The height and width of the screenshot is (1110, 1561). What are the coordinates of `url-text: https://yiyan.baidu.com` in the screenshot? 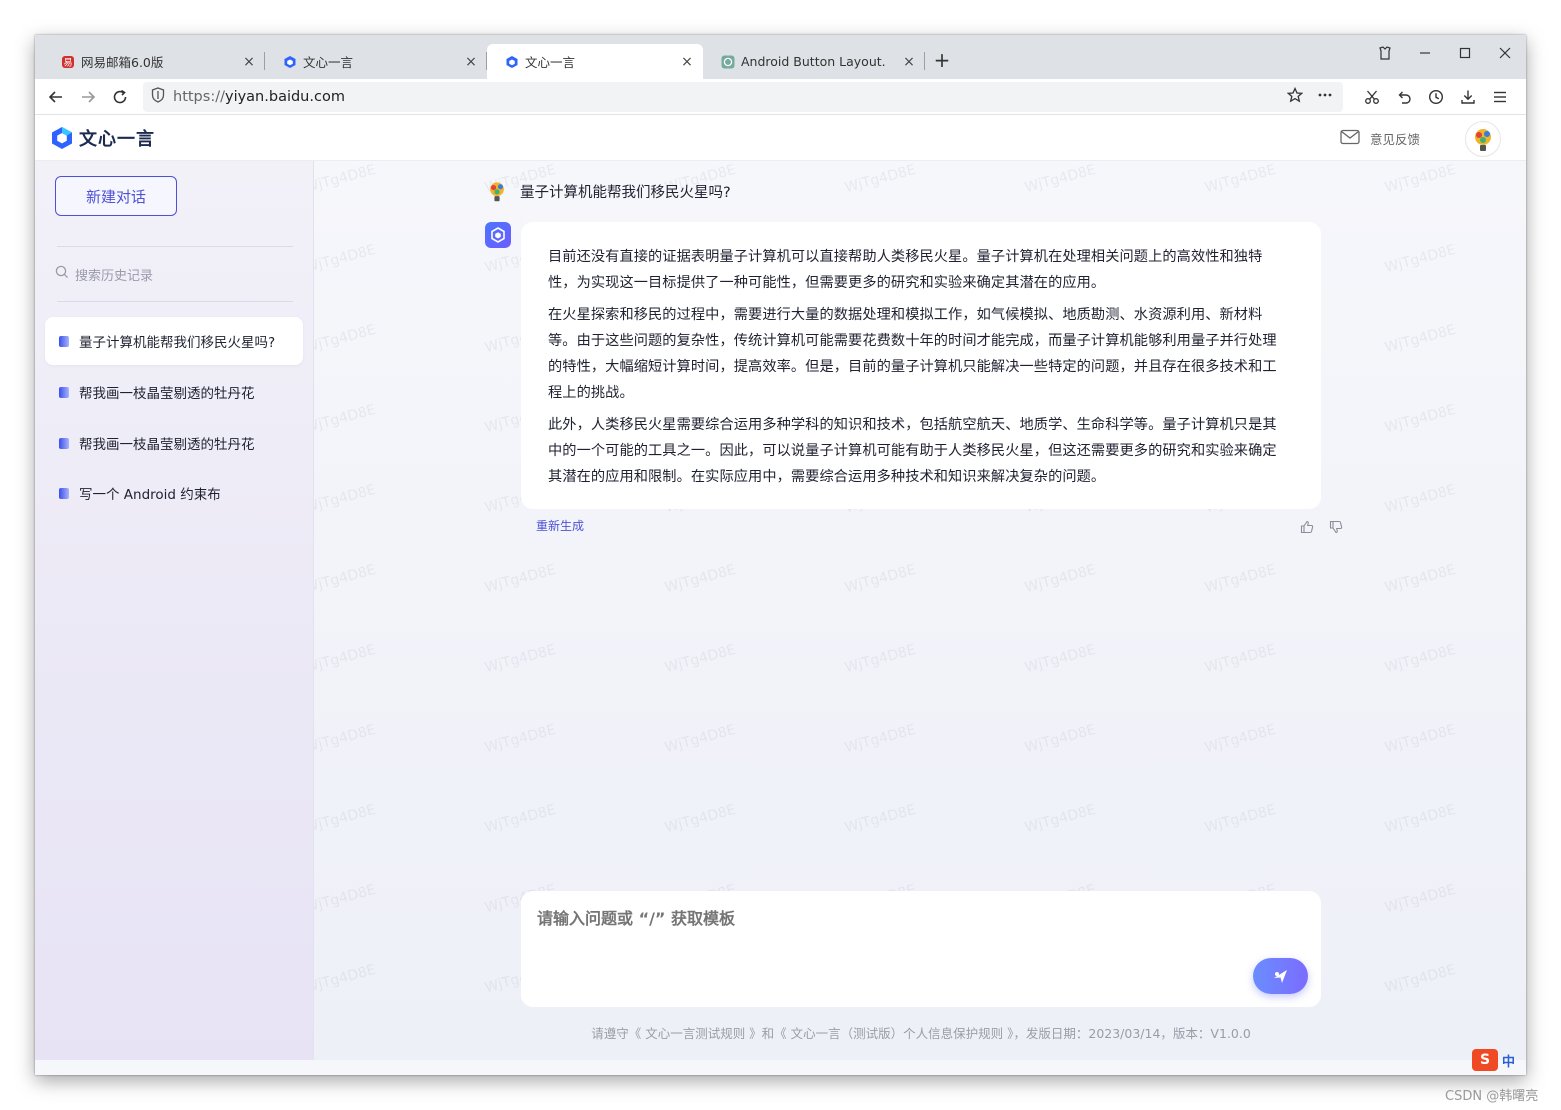 It's located at (259, 97).